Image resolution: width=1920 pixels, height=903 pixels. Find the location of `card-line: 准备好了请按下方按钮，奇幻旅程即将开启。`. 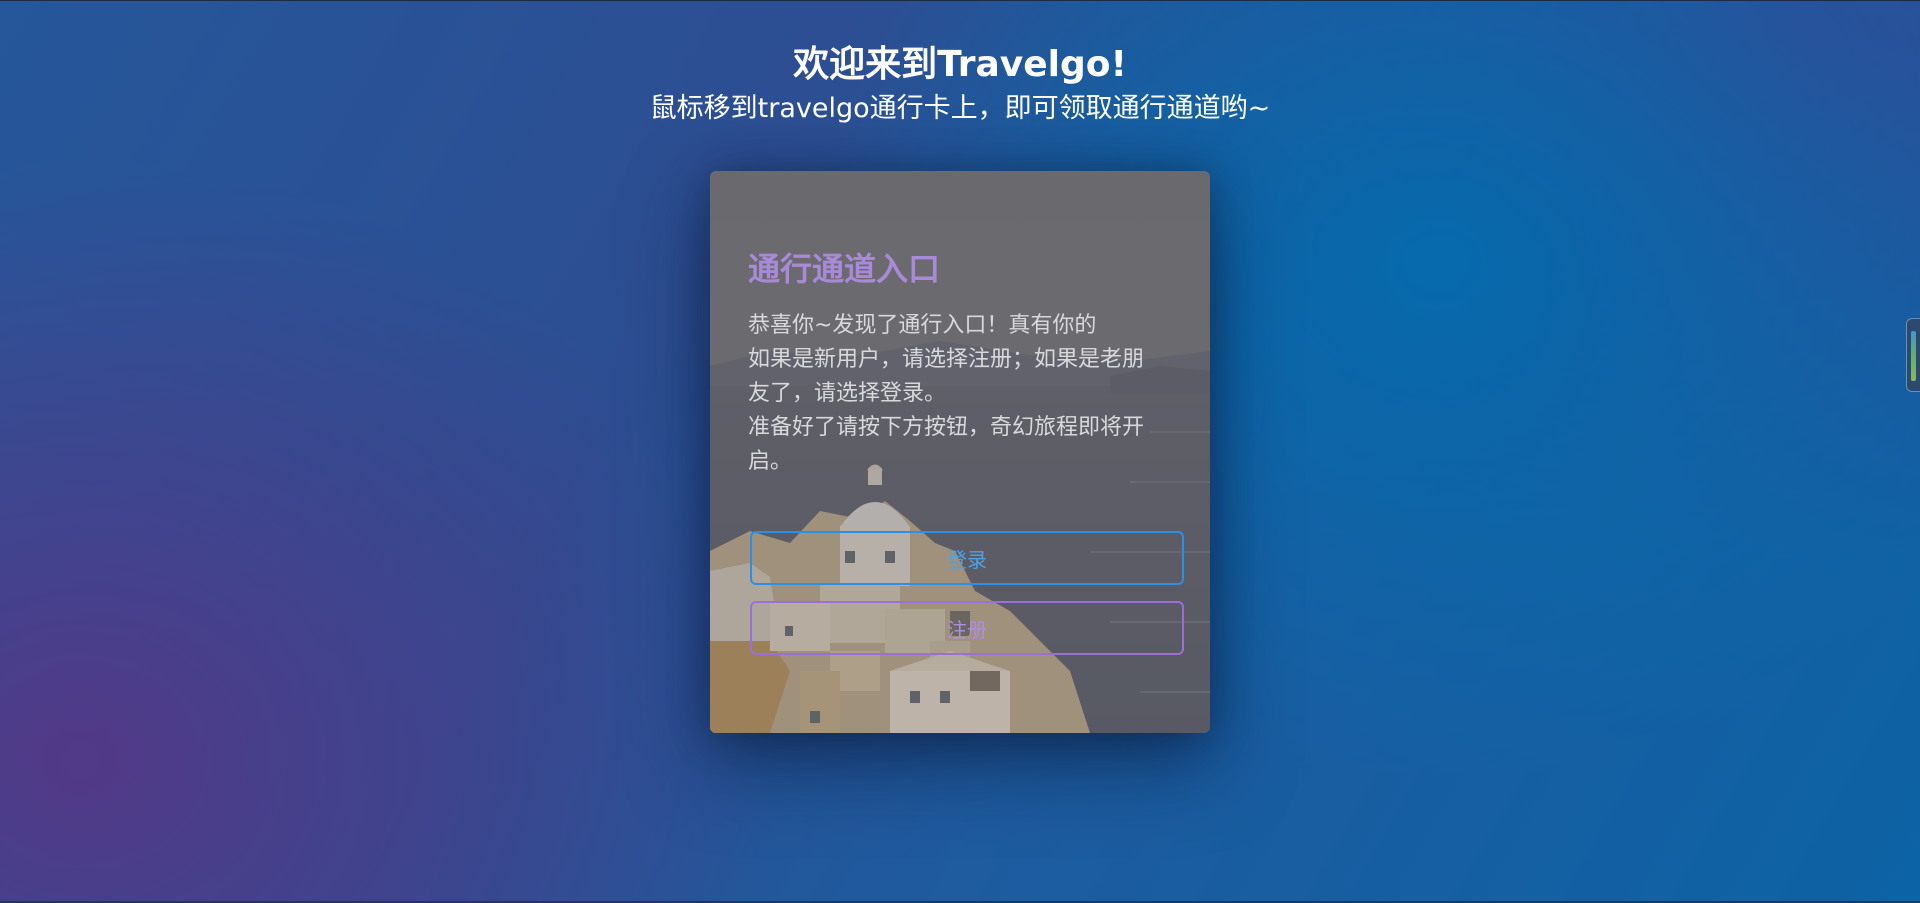

card-line: 准备好了请按下方按钮，奇幻旅程即将开启。 is located at coordinates (946, 444).